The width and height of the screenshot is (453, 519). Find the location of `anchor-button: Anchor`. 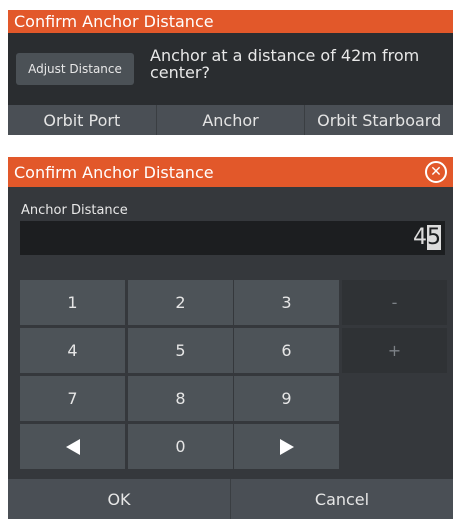

anchor-button: Anchor is located at coordinates (230, 120).